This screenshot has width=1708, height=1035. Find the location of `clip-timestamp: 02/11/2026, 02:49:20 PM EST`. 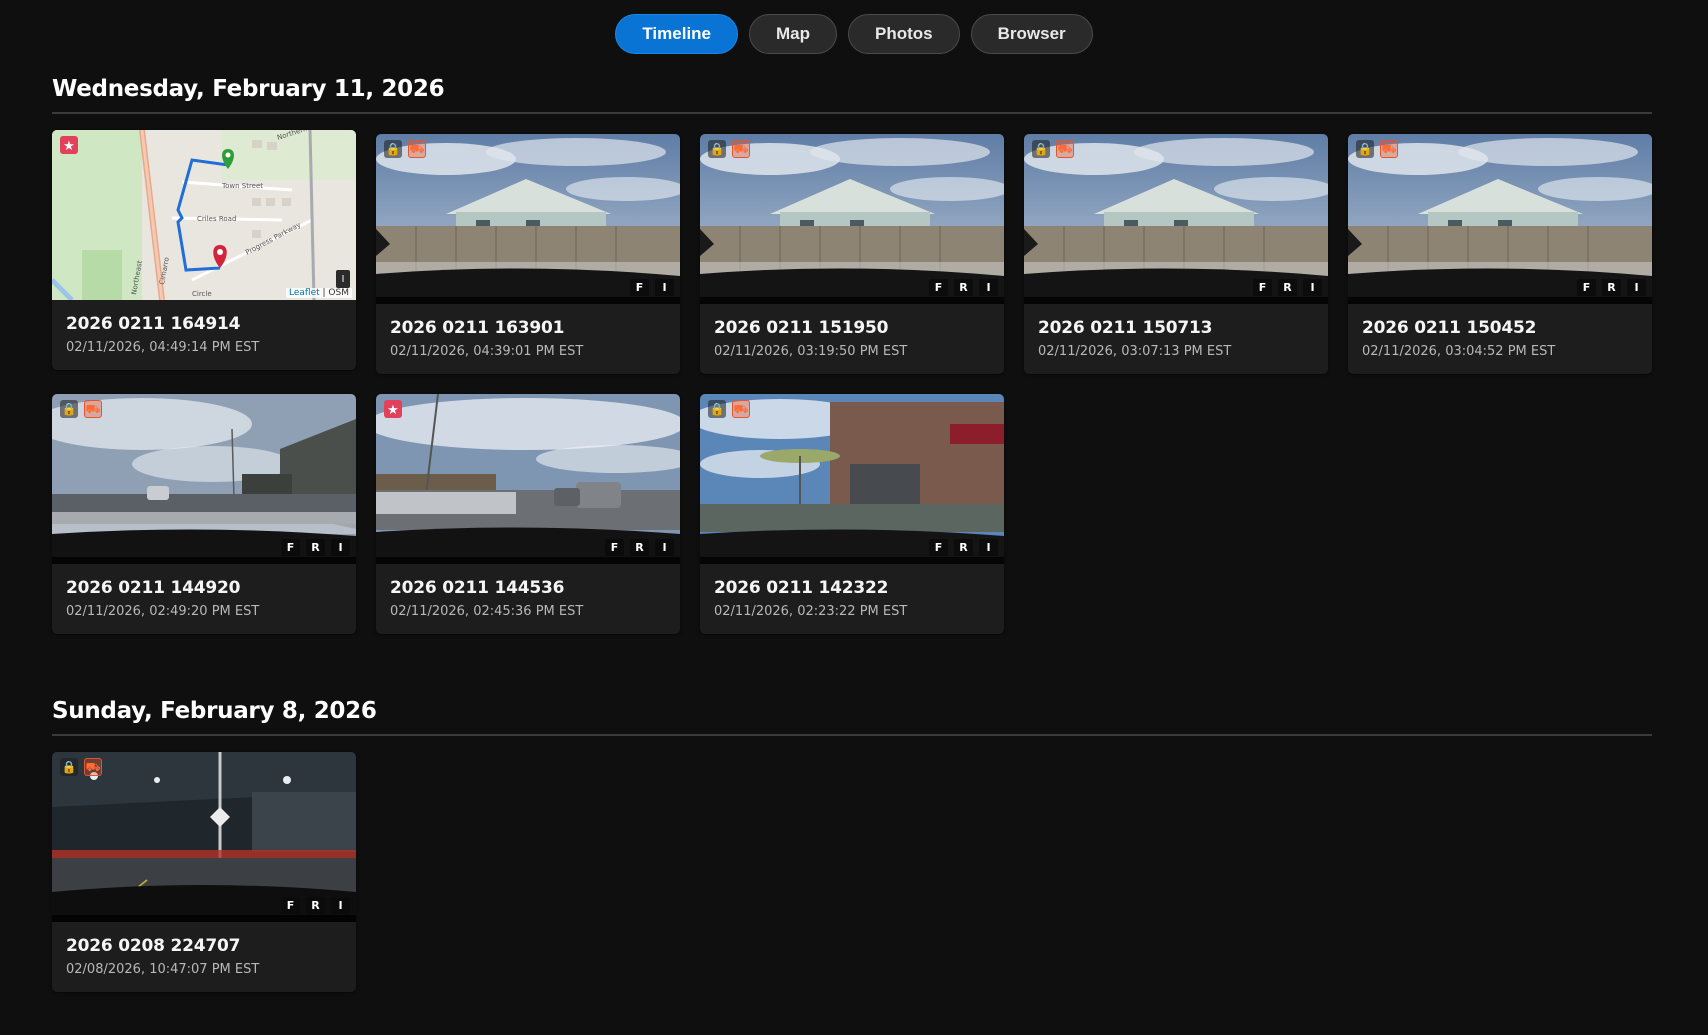

clip-timestamp: 02/11/2026, 02:49:20 PM EST is located at coordinates (163, 611).